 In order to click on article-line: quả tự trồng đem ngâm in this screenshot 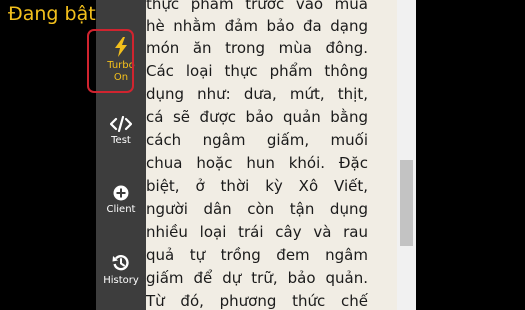, I will do `click(257, 255)`.